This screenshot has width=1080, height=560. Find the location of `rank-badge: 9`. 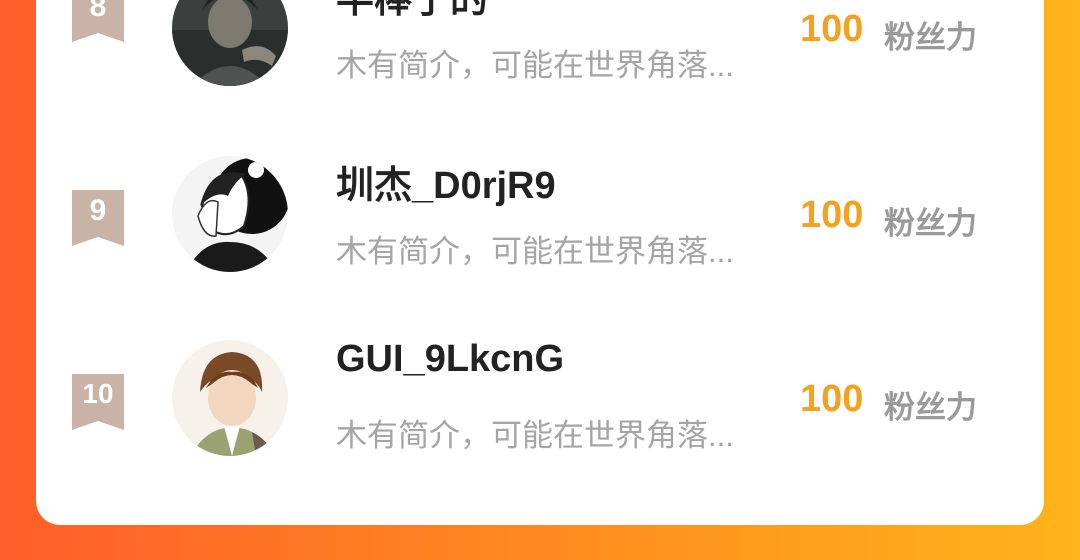

rank-badge: 9 is located at coordinates (98, 218).